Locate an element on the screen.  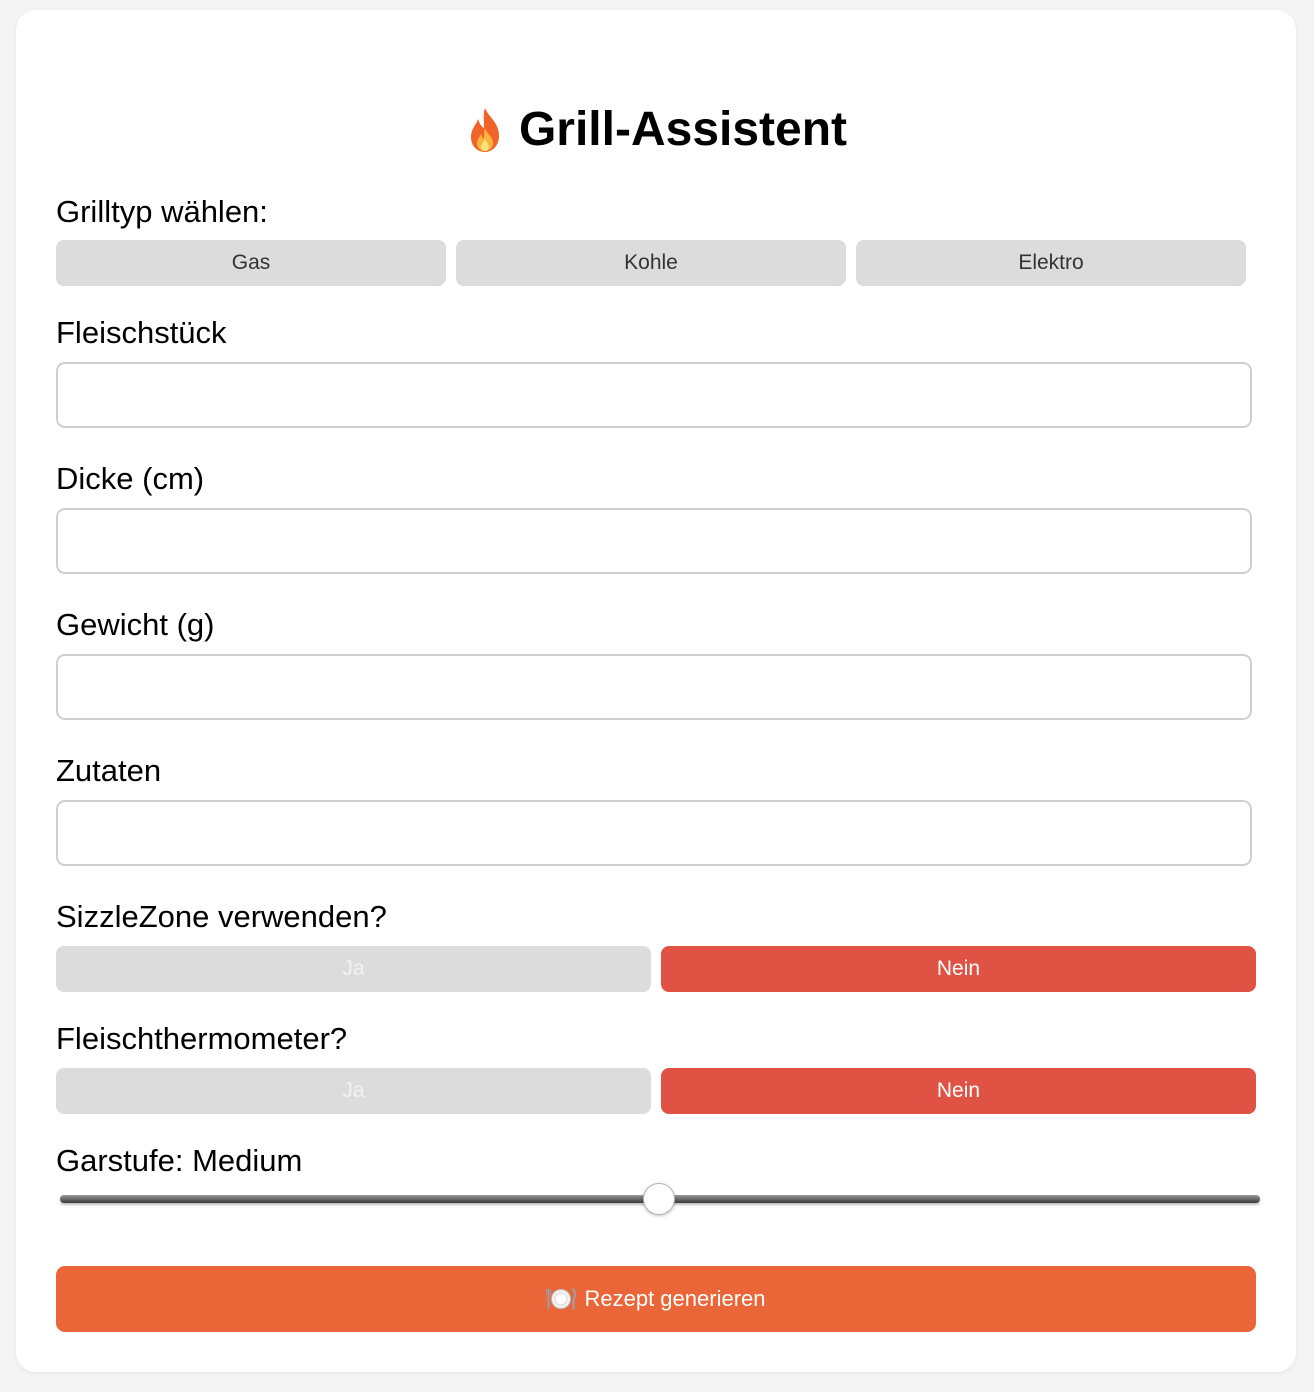
fire-icon is located at coordinates (484, 130).